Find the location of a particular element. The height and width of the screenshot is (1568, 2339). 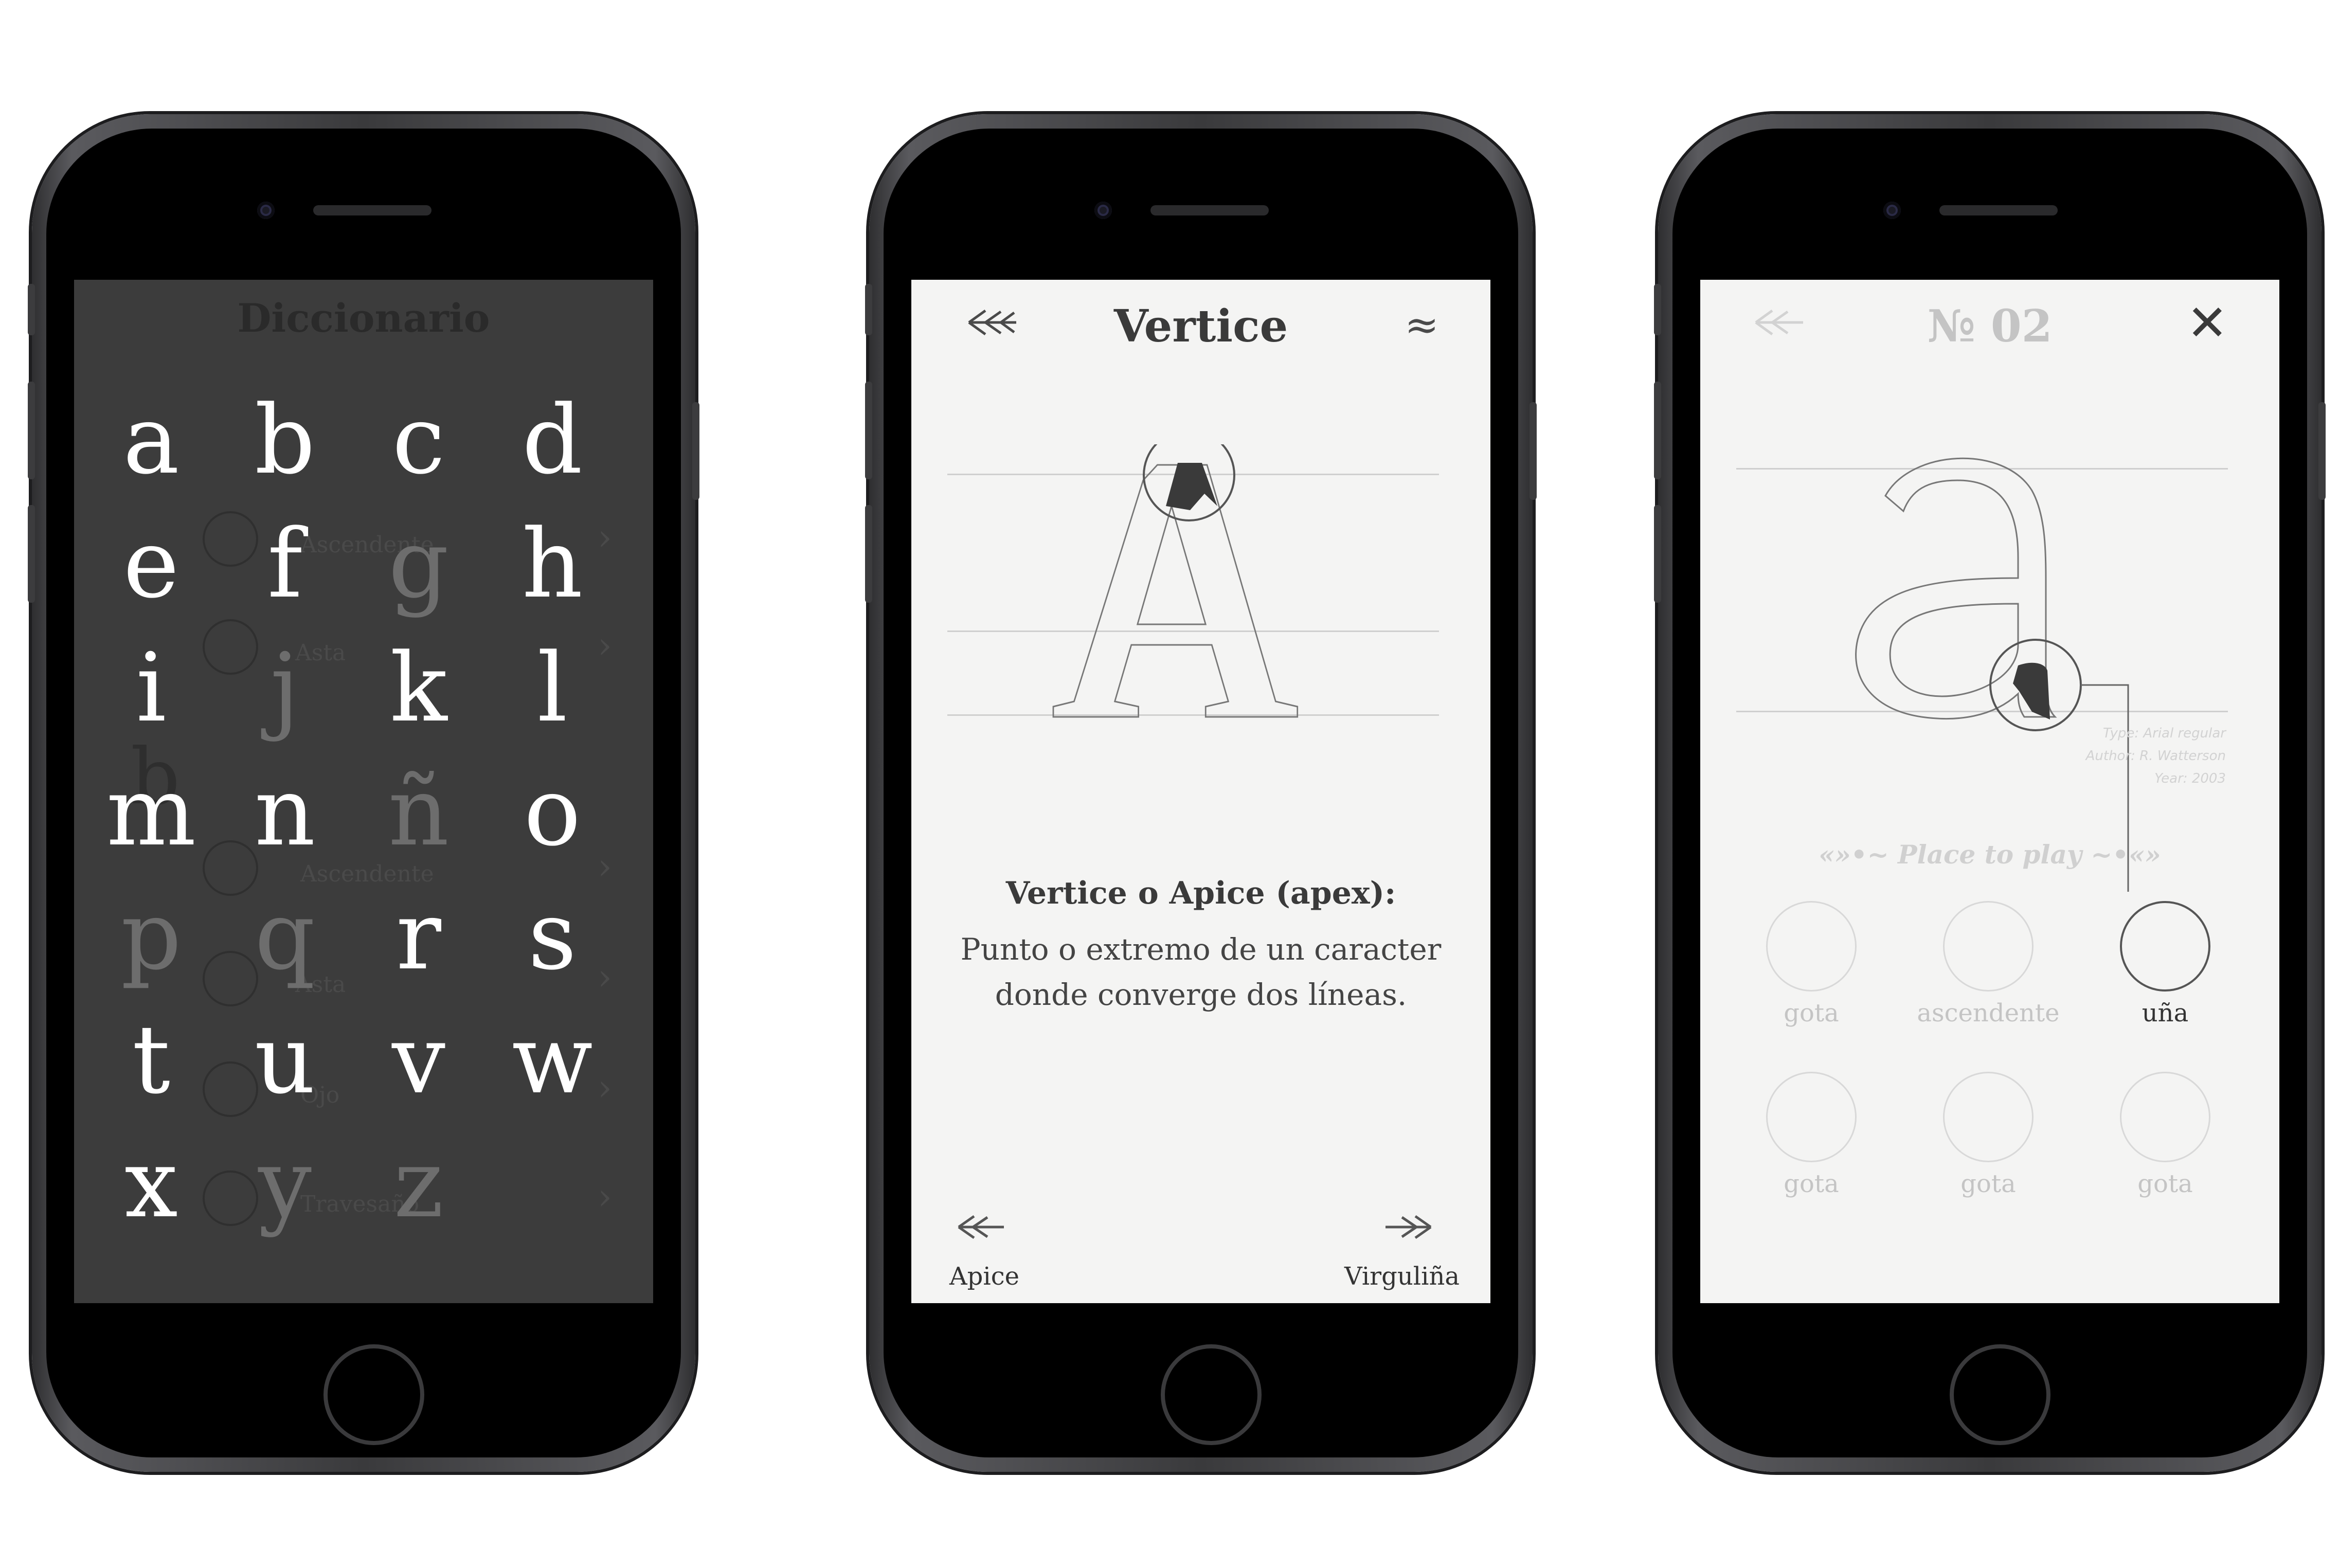

description-line: donde converge dos líneas. is located at coordinates (1201, 994).